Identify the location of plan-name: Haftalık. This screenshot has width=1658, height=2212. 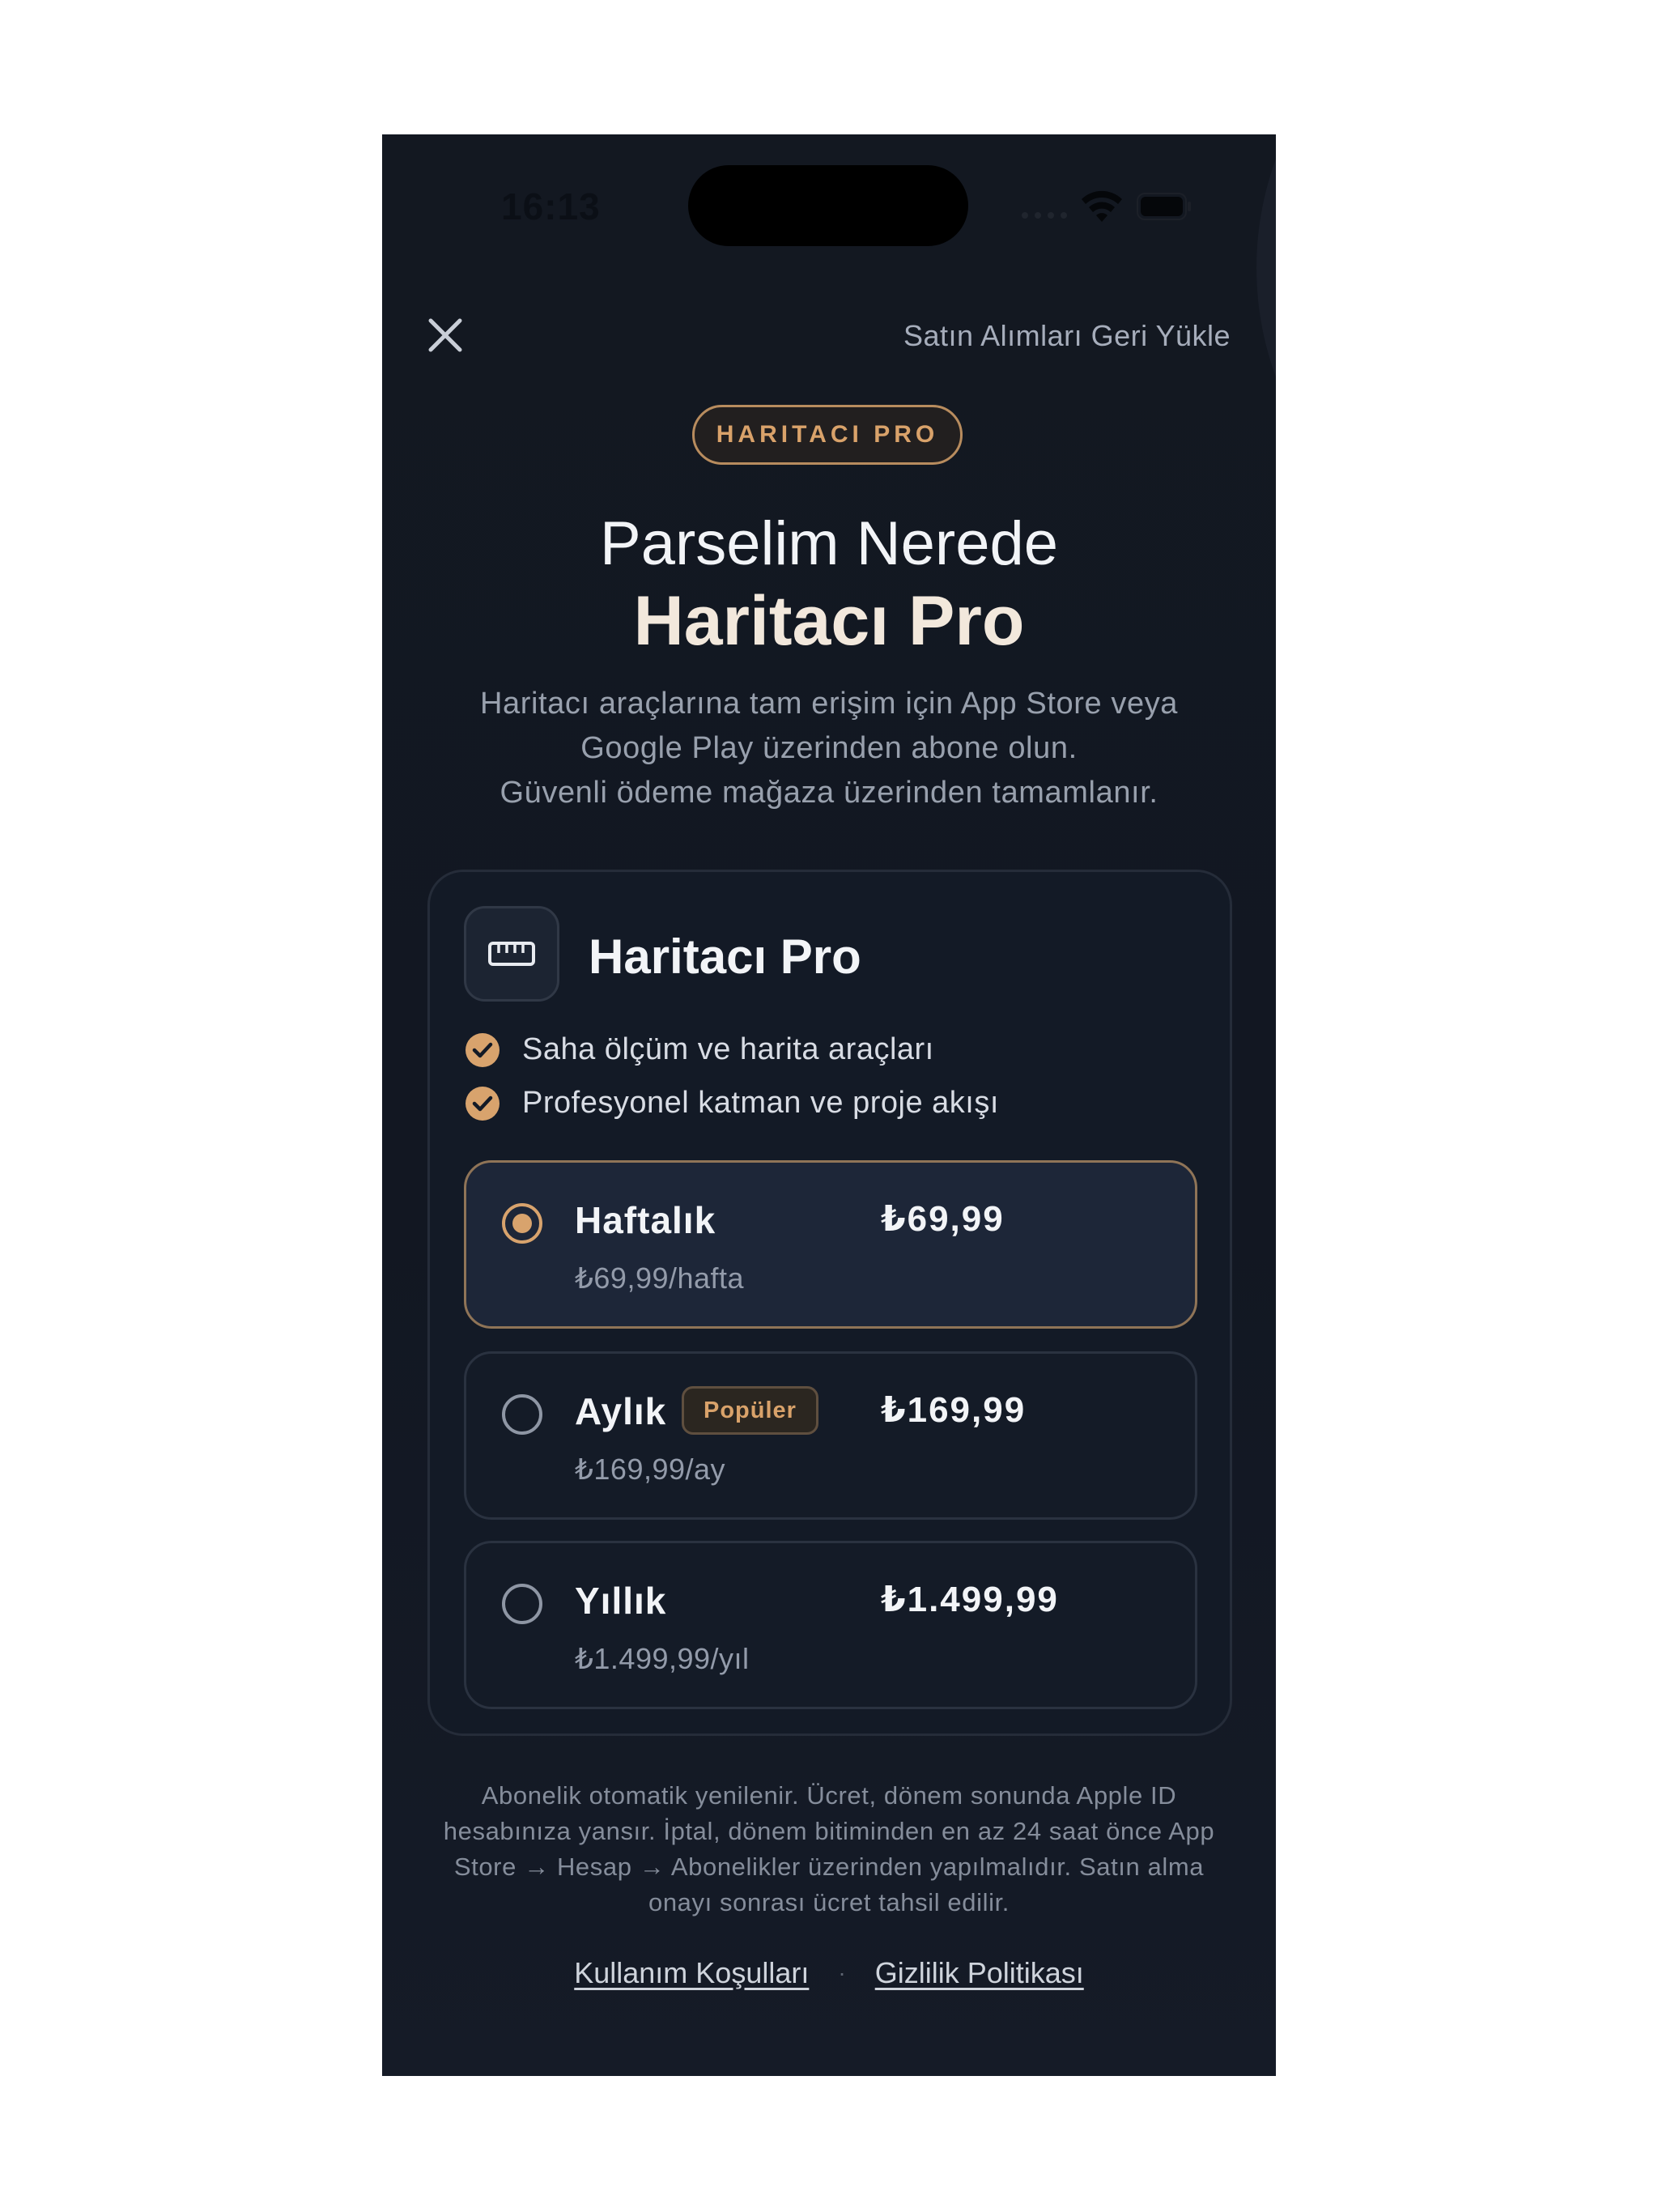
(645, 1220).